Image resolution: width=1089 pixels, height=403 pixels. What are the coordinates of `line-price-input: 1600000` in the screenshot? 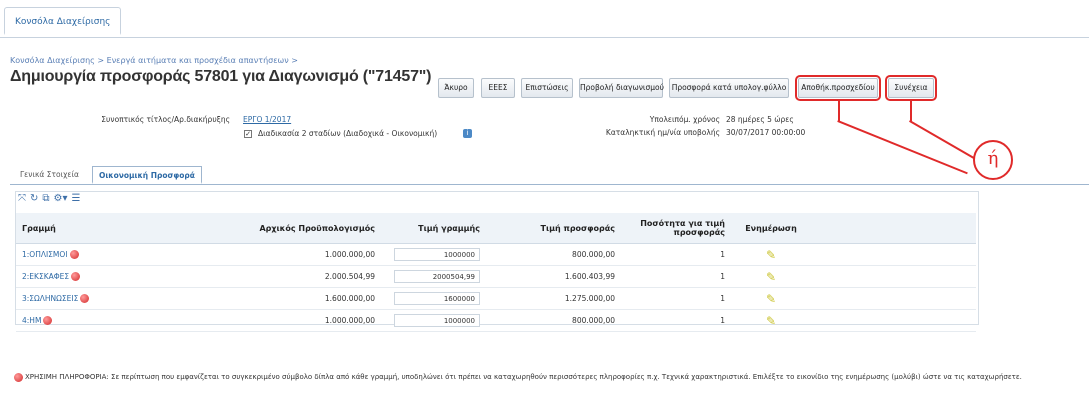 It's located at (437, 298).